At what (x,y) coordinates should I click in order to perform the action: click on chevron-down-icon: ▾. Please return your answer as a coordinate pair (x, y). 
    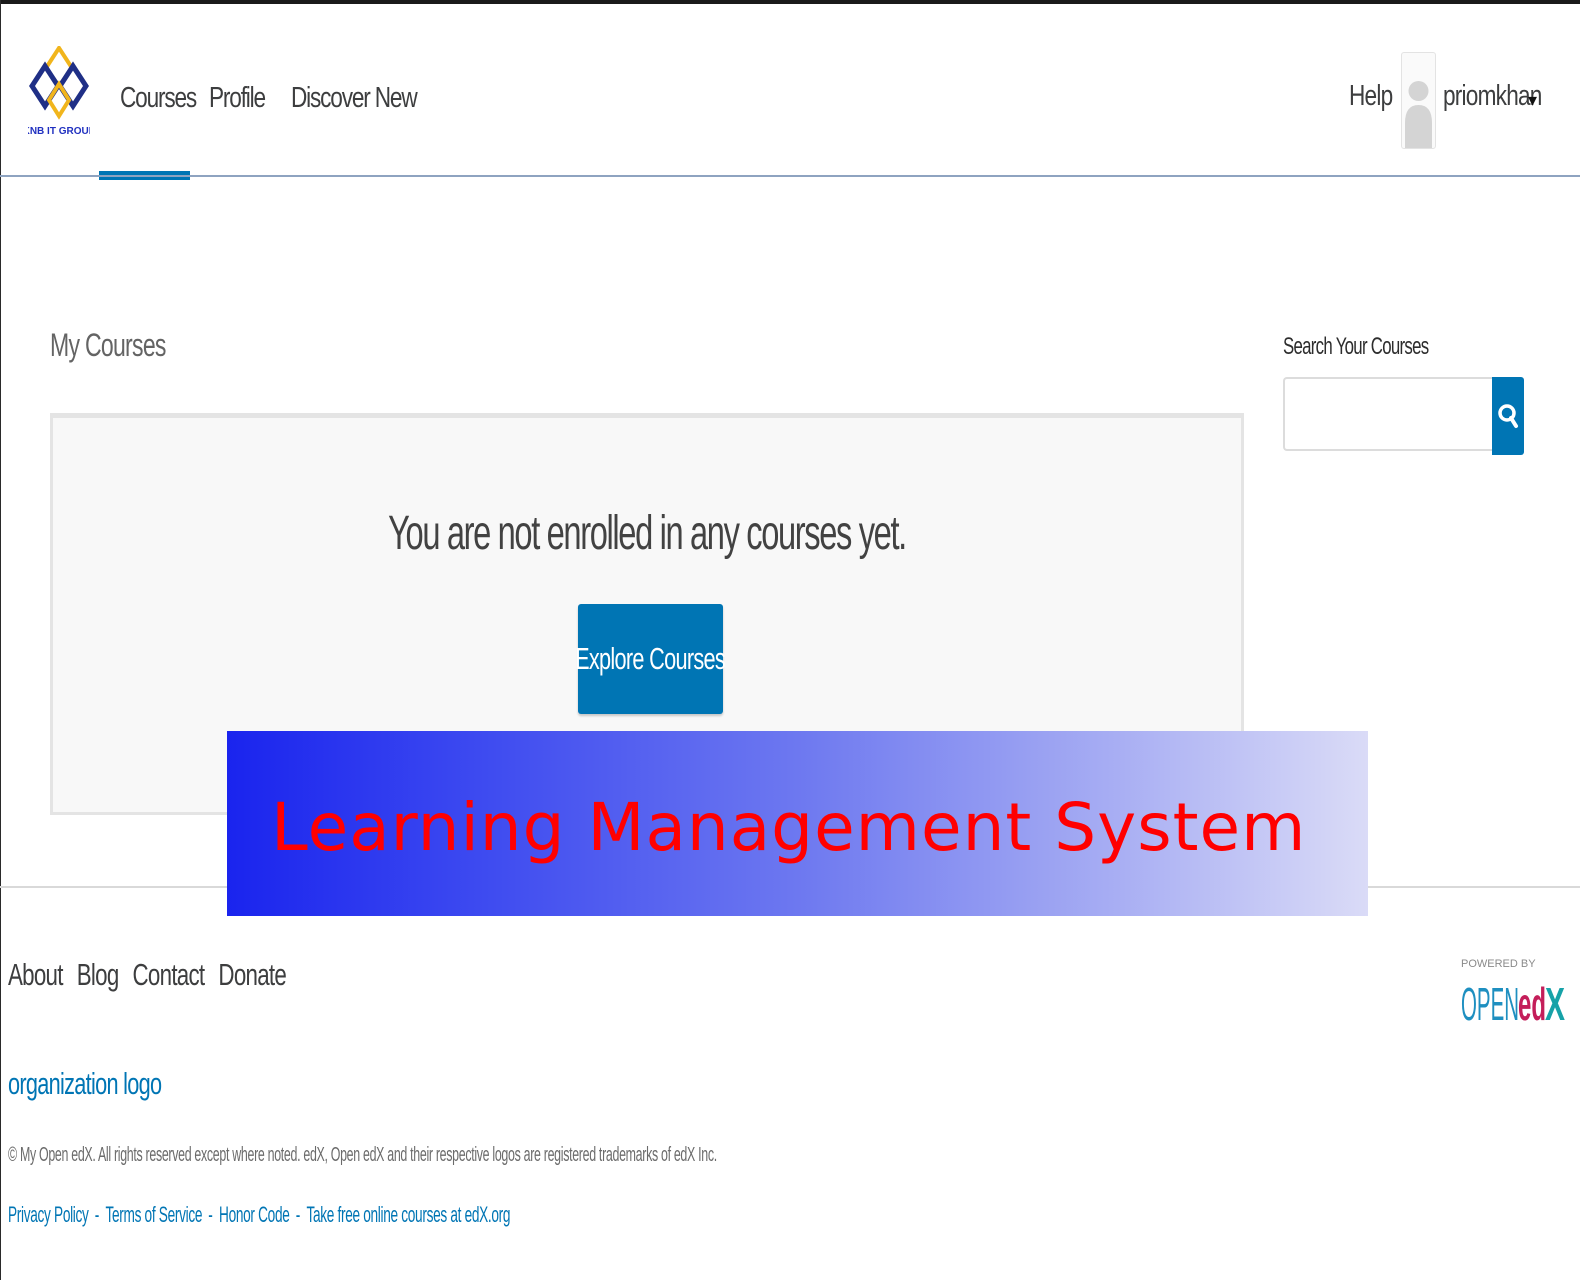
    Looking at the image, I should click on (1532, 100).